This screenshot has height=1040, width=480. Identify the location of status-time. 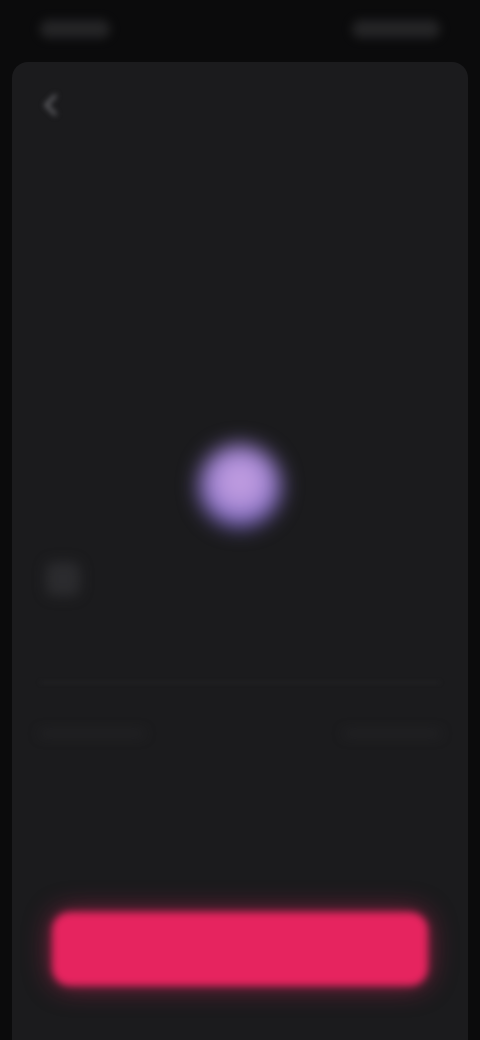
(75, 29).